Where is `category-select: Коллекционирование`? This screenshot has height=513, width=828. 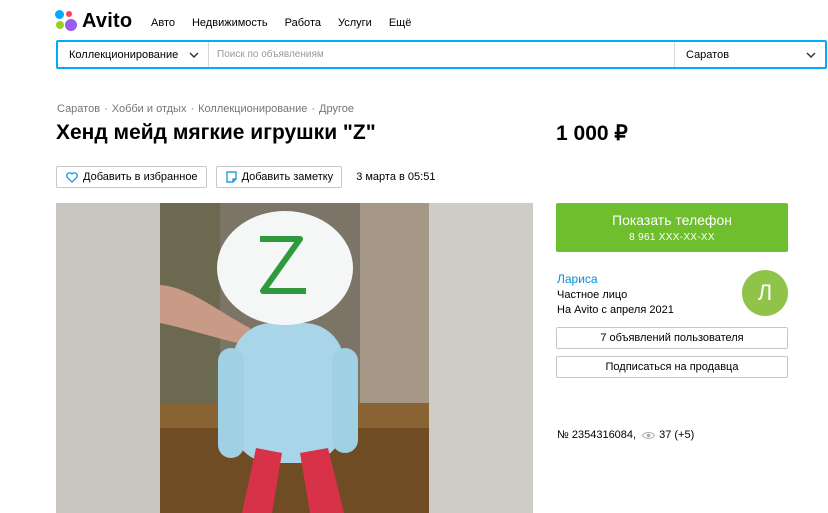
category-select: Коллекционирование is located at coordinates (133, 54).